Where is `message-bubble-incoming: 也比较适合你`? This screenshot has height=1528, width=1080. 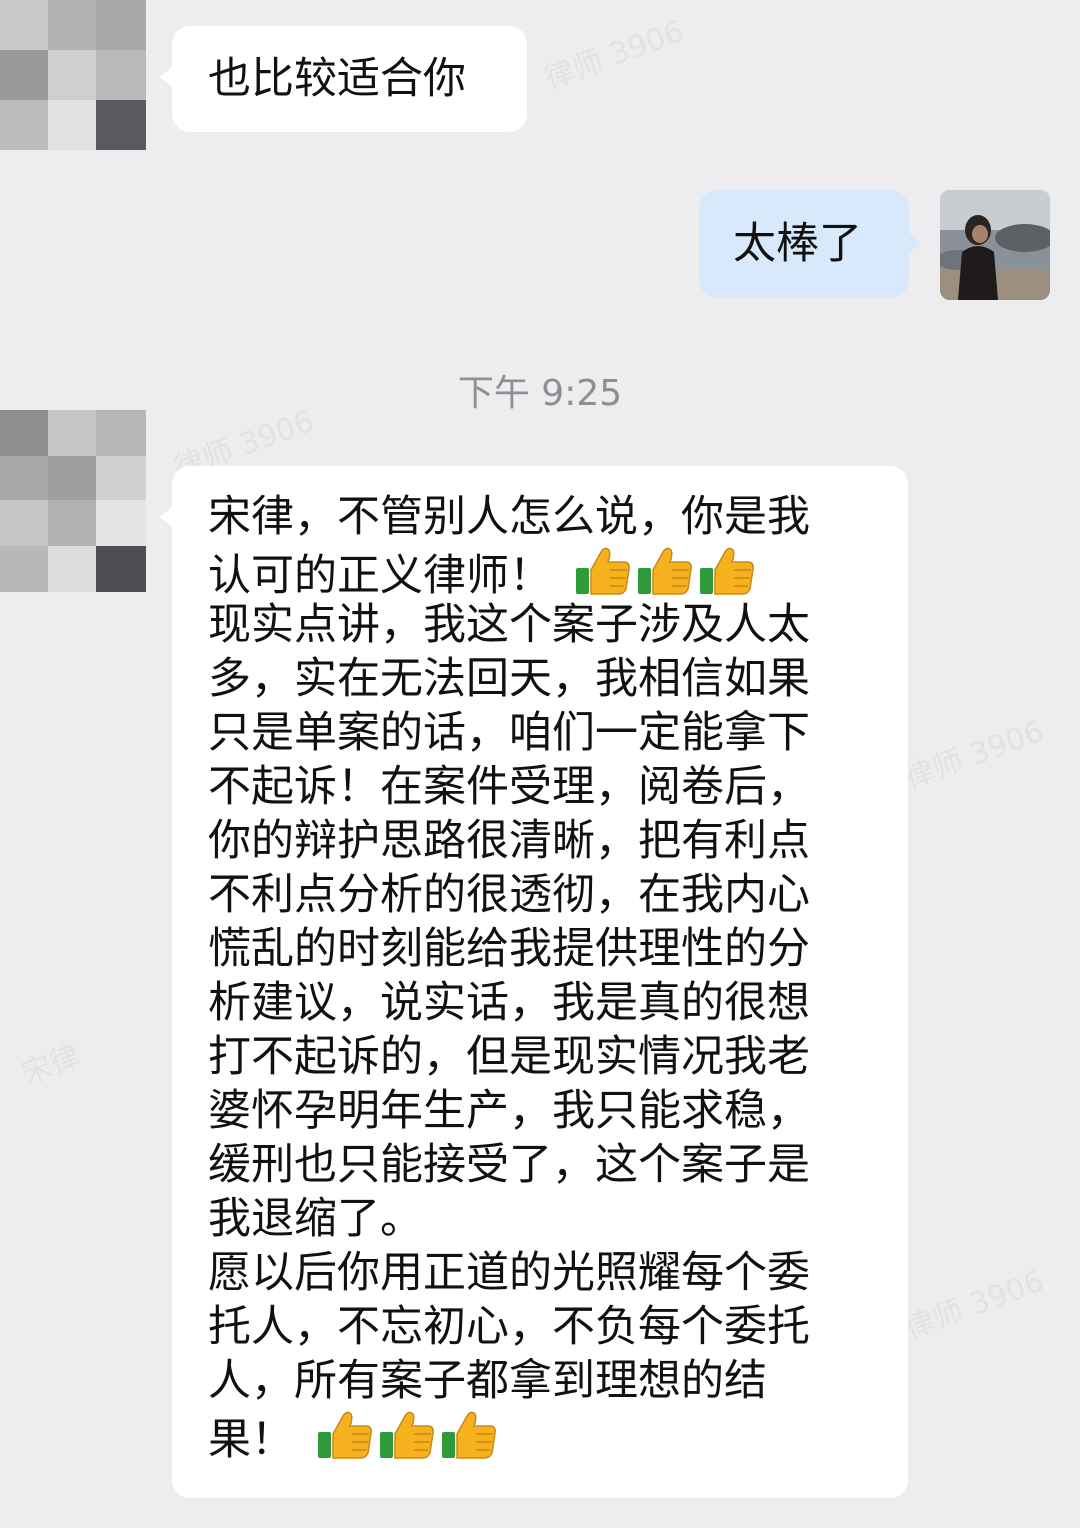 message-bubble-incoming: 也比较适合你 is located at coordinates (343, 79).